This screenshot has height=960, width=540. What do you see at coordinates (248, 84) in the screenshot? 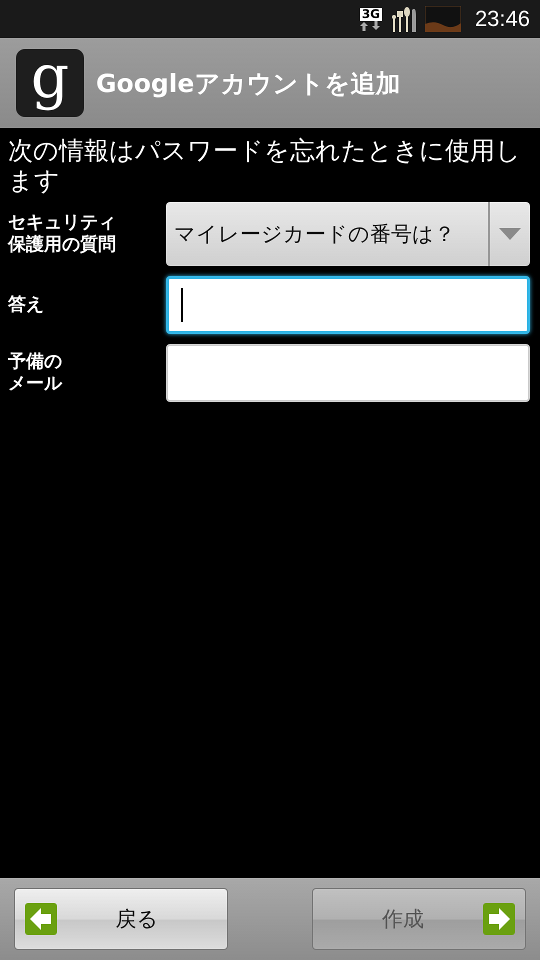
I see `screen-title: Googleアカウントを追加` at bounding box center [248, 84].